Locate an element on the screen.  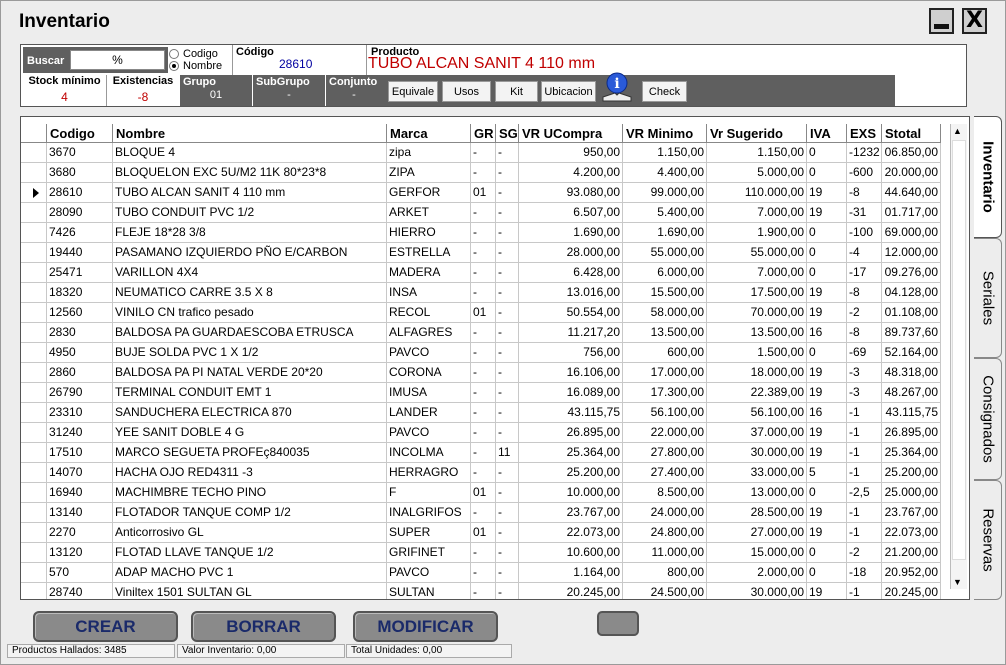
modificar-button: MODIFICAR is located at coordinates (425, 626).